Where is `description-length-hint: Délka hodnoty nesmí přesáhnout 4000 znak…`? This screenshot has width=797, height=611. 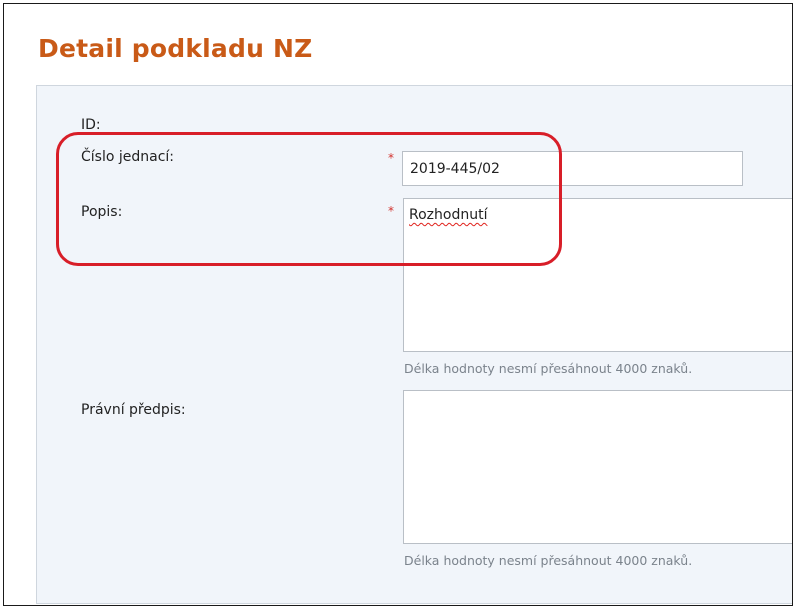 description-length-hint: Délka hodnoty nesmí přesáhnout 4000 znak… is located at coordinates (548, 368).